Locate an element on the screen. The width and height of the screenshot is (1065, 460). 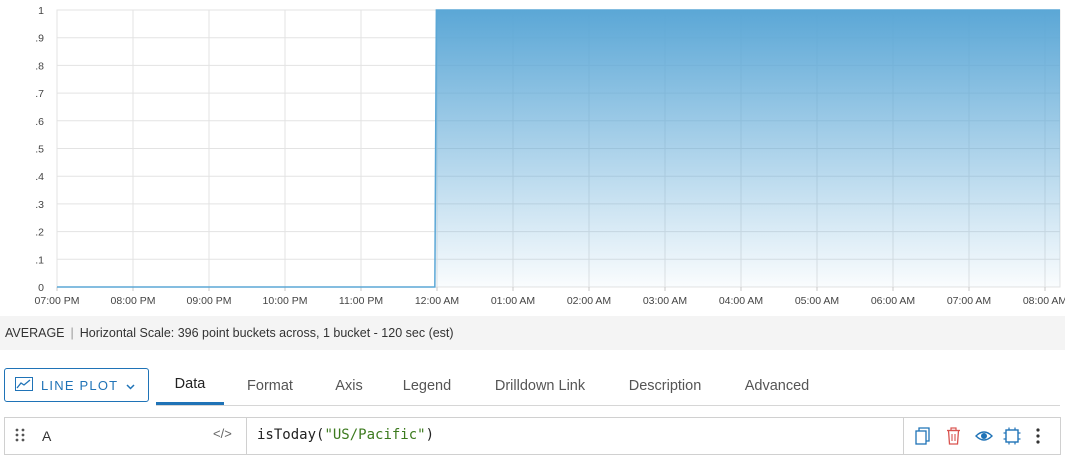
plot-type-dropdown: LINE PLOT is located at coordinates (76, 385).